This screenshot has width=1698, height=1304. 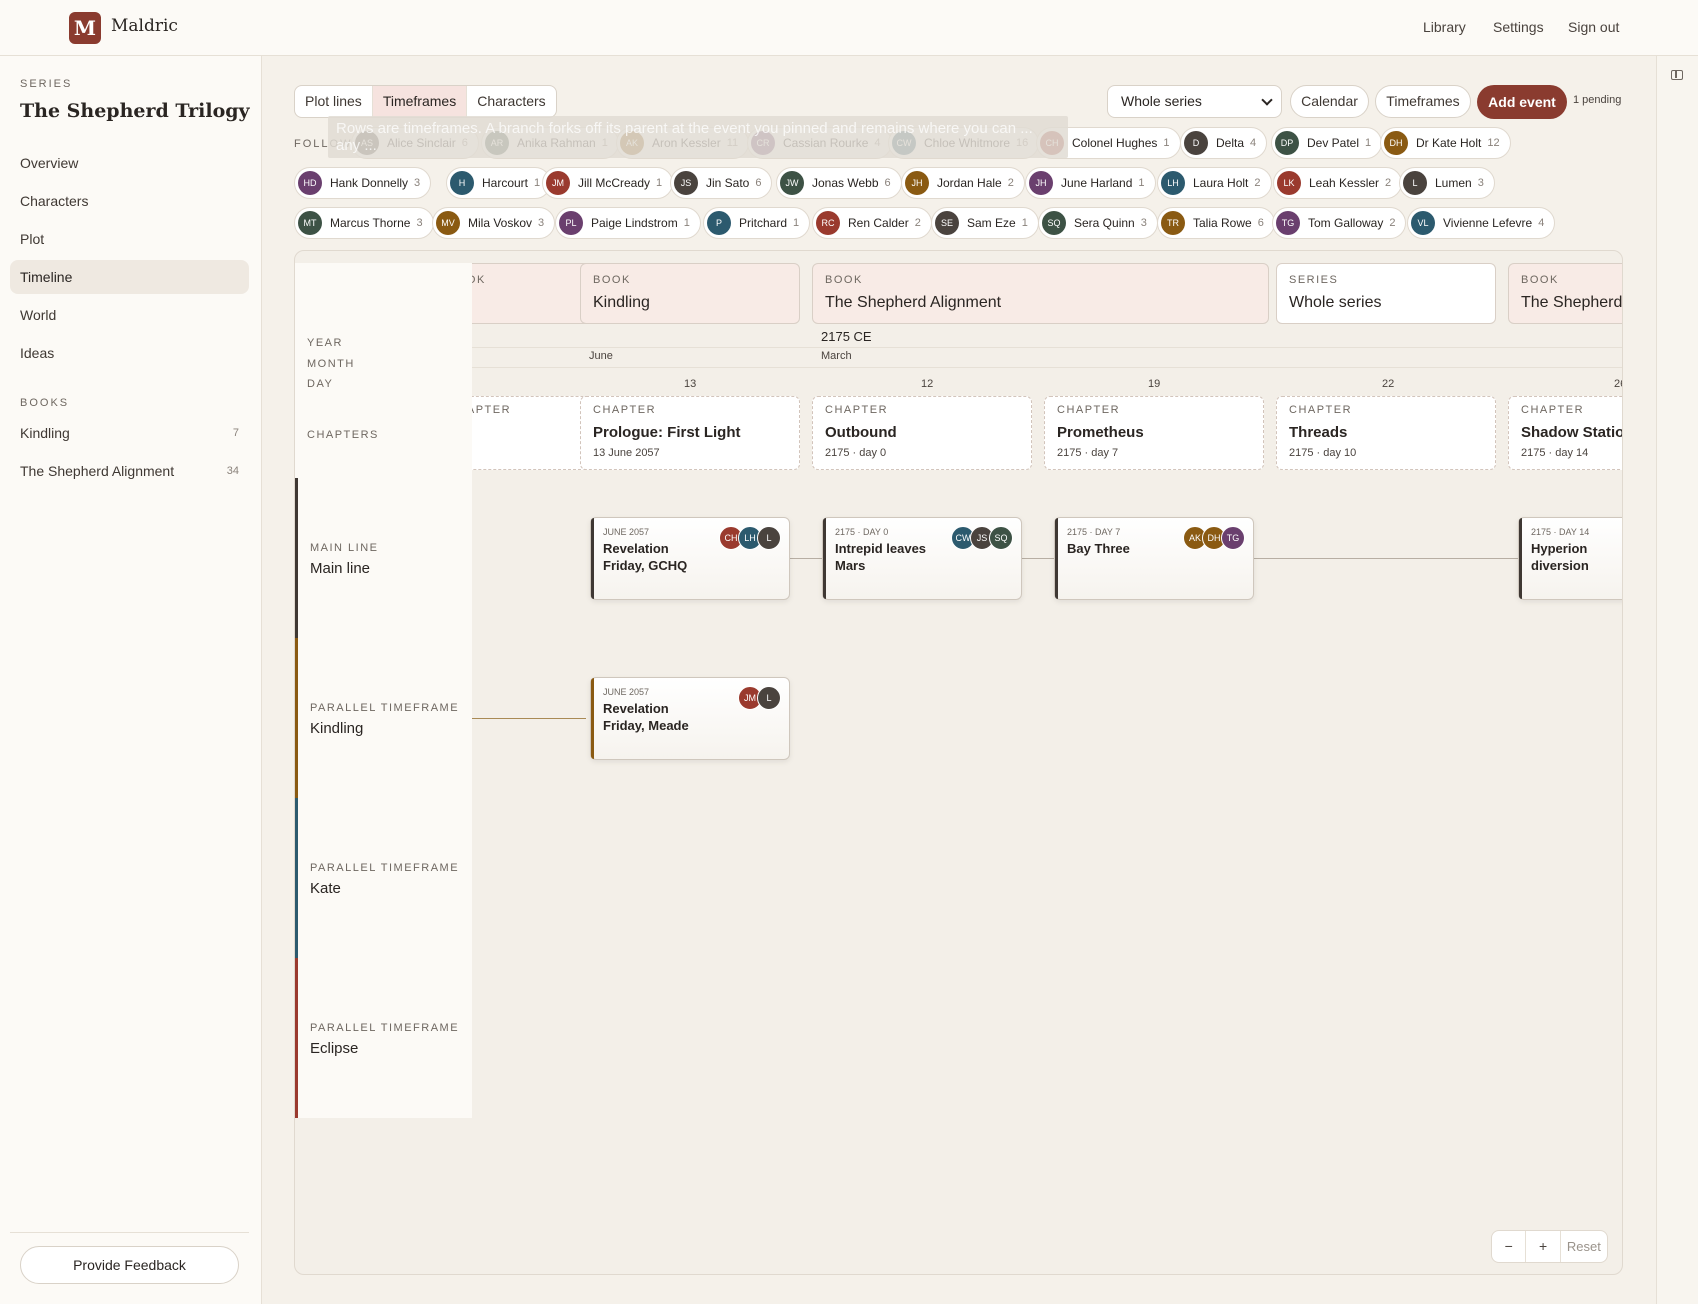 What do you see at coordinates (917, 223) in the screenshot?
I see `character-count: 2` at bounding box center [917, 223].